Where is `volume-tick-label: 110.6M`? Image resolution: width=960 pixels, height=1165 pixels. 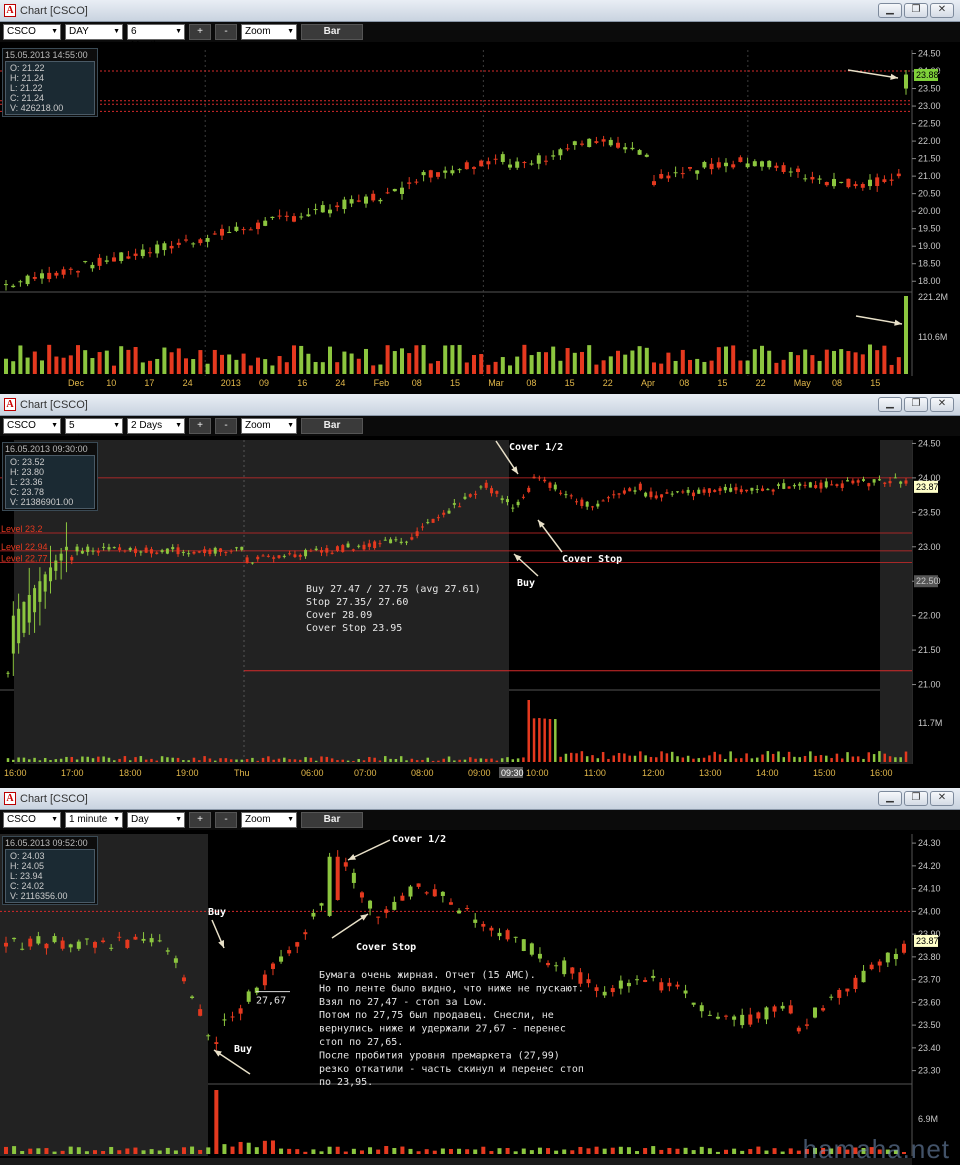
volume-tick-label: 110.6M is located at coordinates (932, 337).